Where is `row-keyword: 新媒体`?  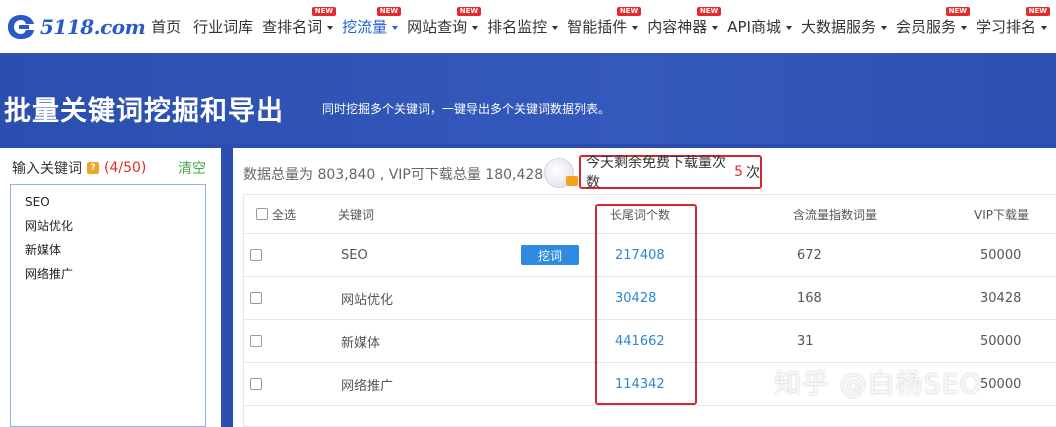
row-keyword: 新媒体 is located at coordinates (361, 343).